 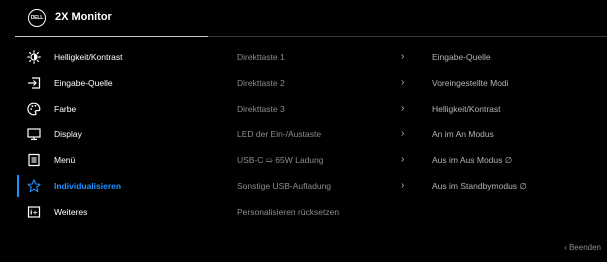 I want to click on nav-item-individualisieren: Individualisieren, so click(x=110, y=186).